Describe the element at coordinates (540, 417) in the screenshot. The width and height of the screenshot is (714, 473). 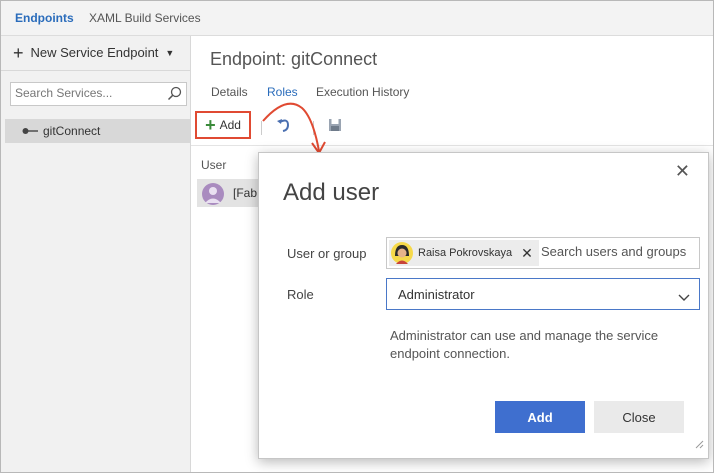
I see `add-user-confirm-button: Add` at that location.